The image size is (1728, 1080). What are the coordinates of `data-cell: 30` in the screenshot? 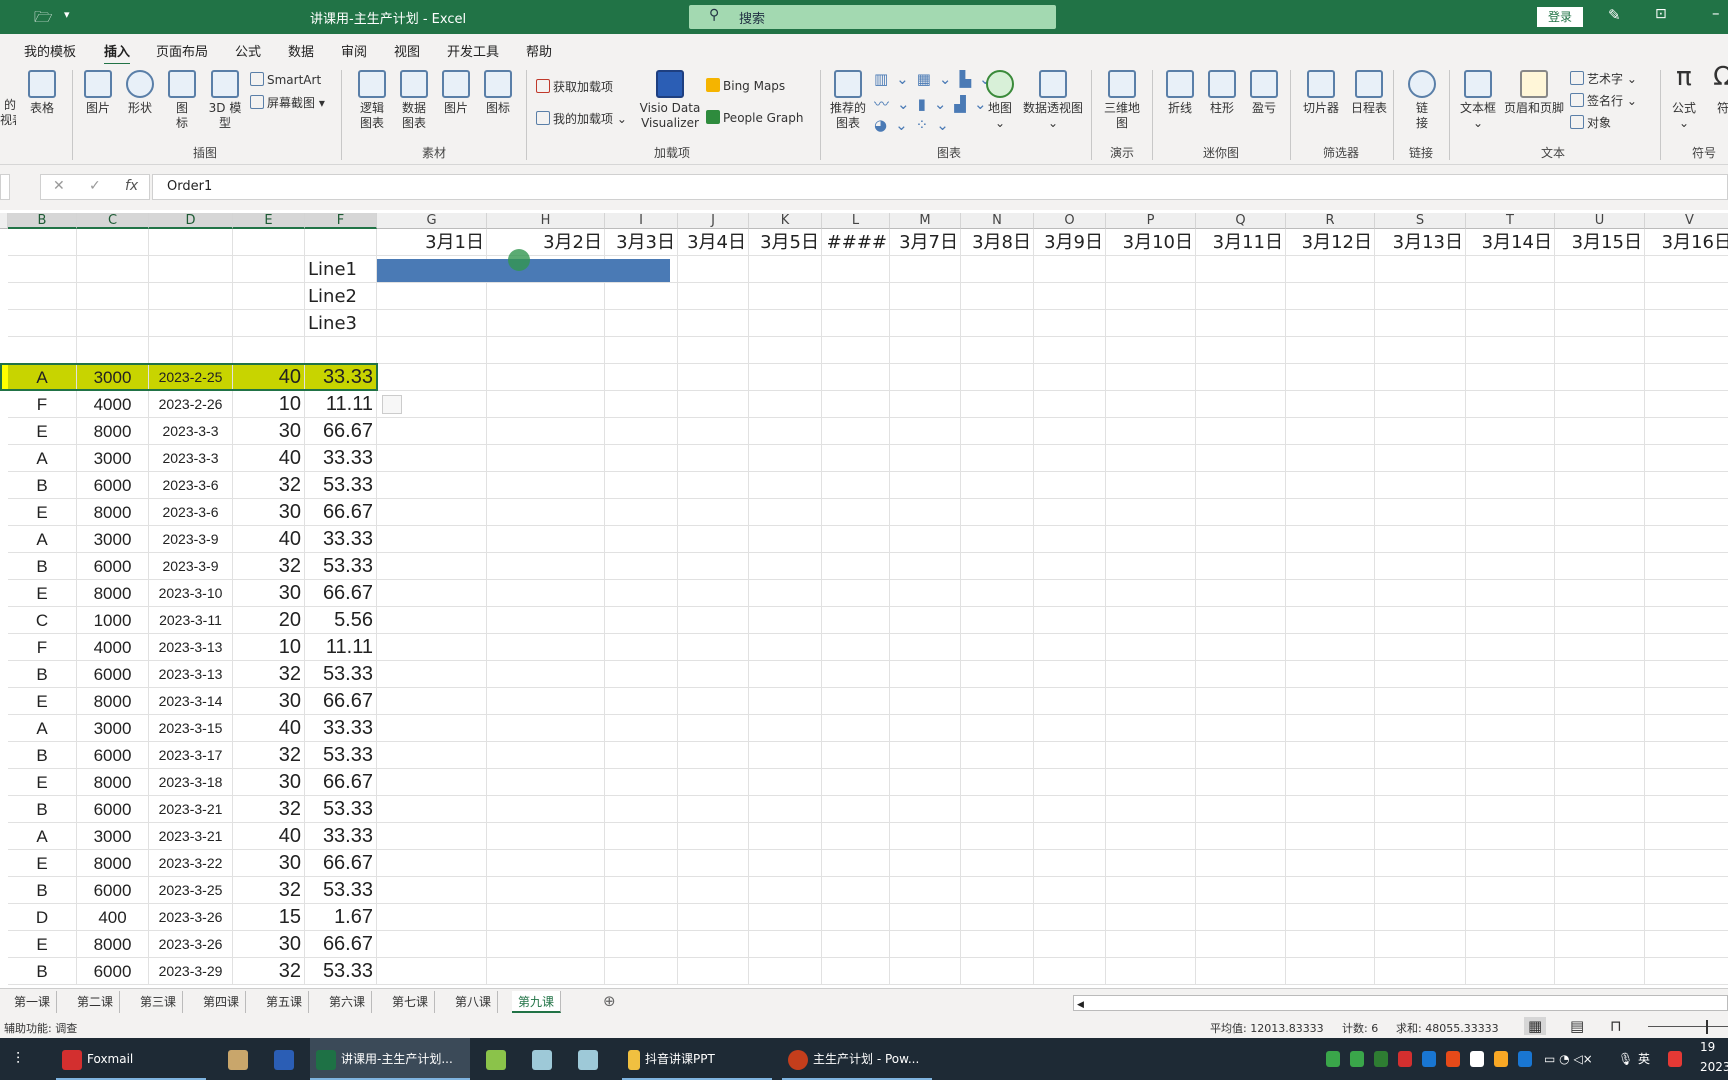 It's located at (269, 431).